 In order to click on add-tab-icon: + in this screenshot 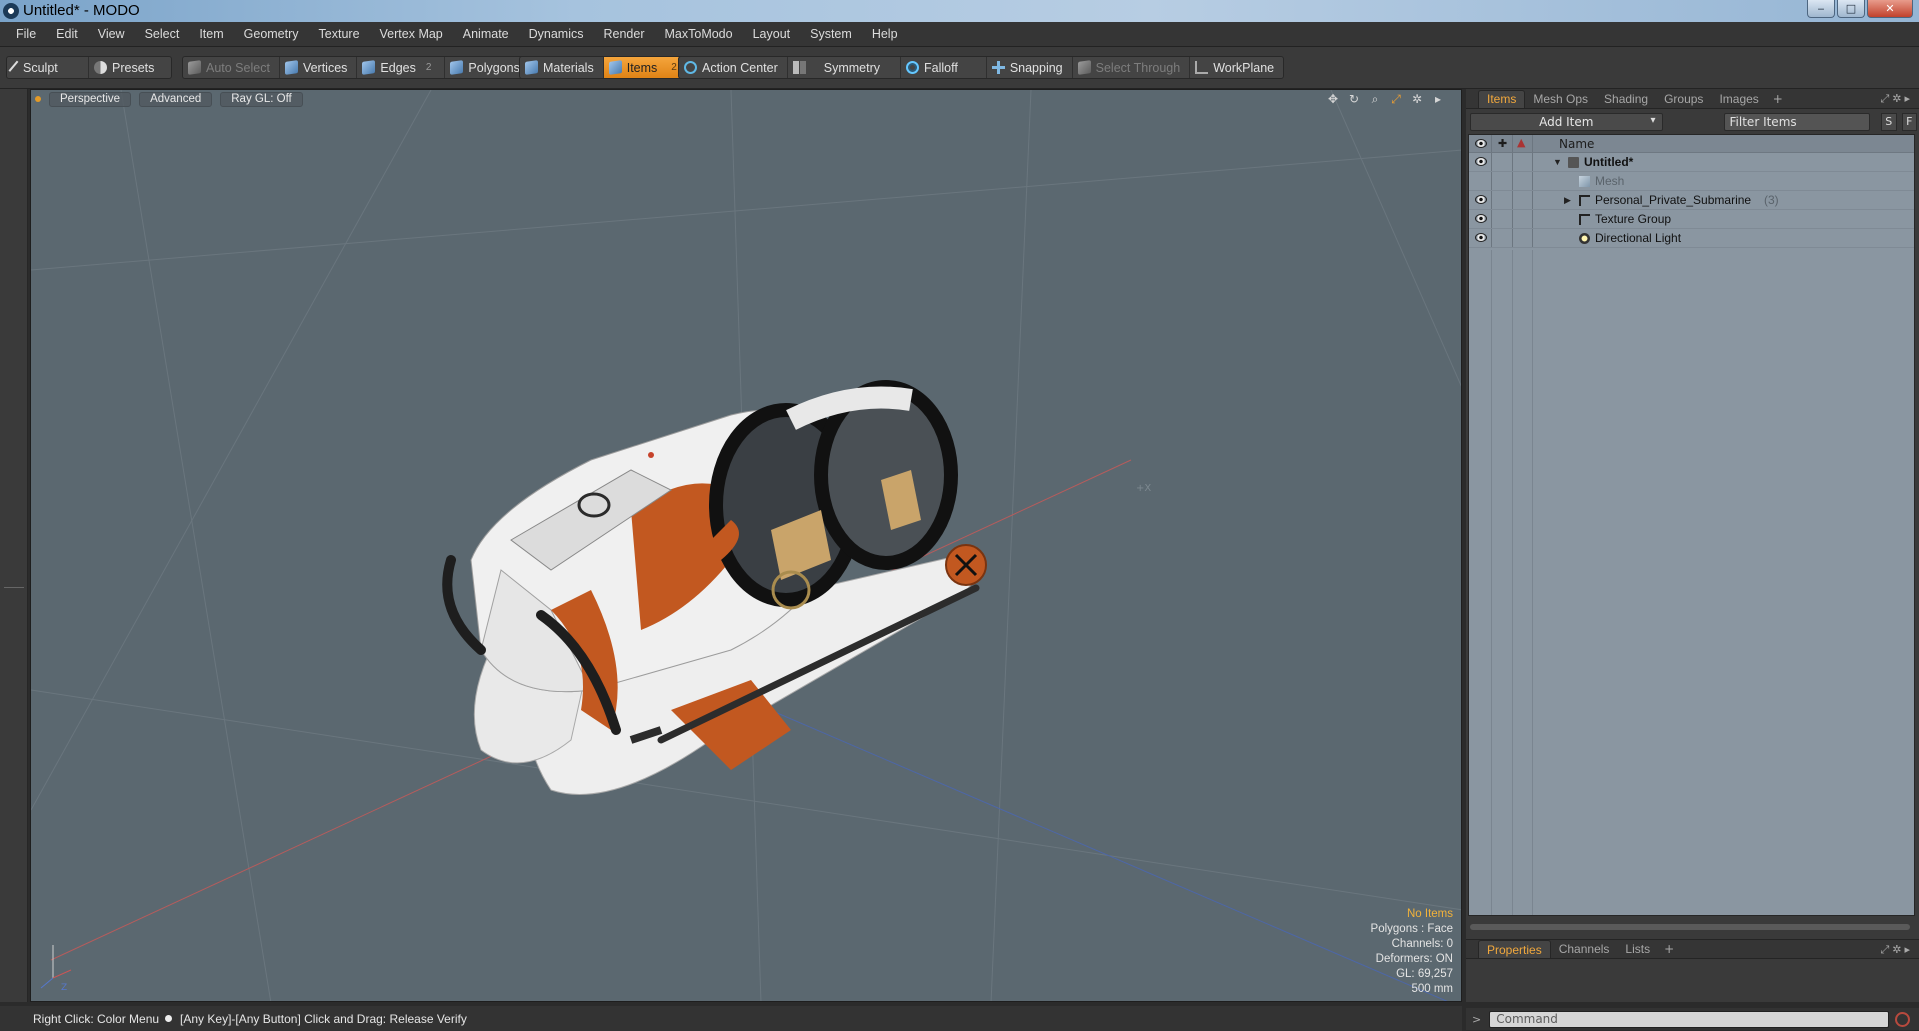, I will do `click(1778, 99)`.